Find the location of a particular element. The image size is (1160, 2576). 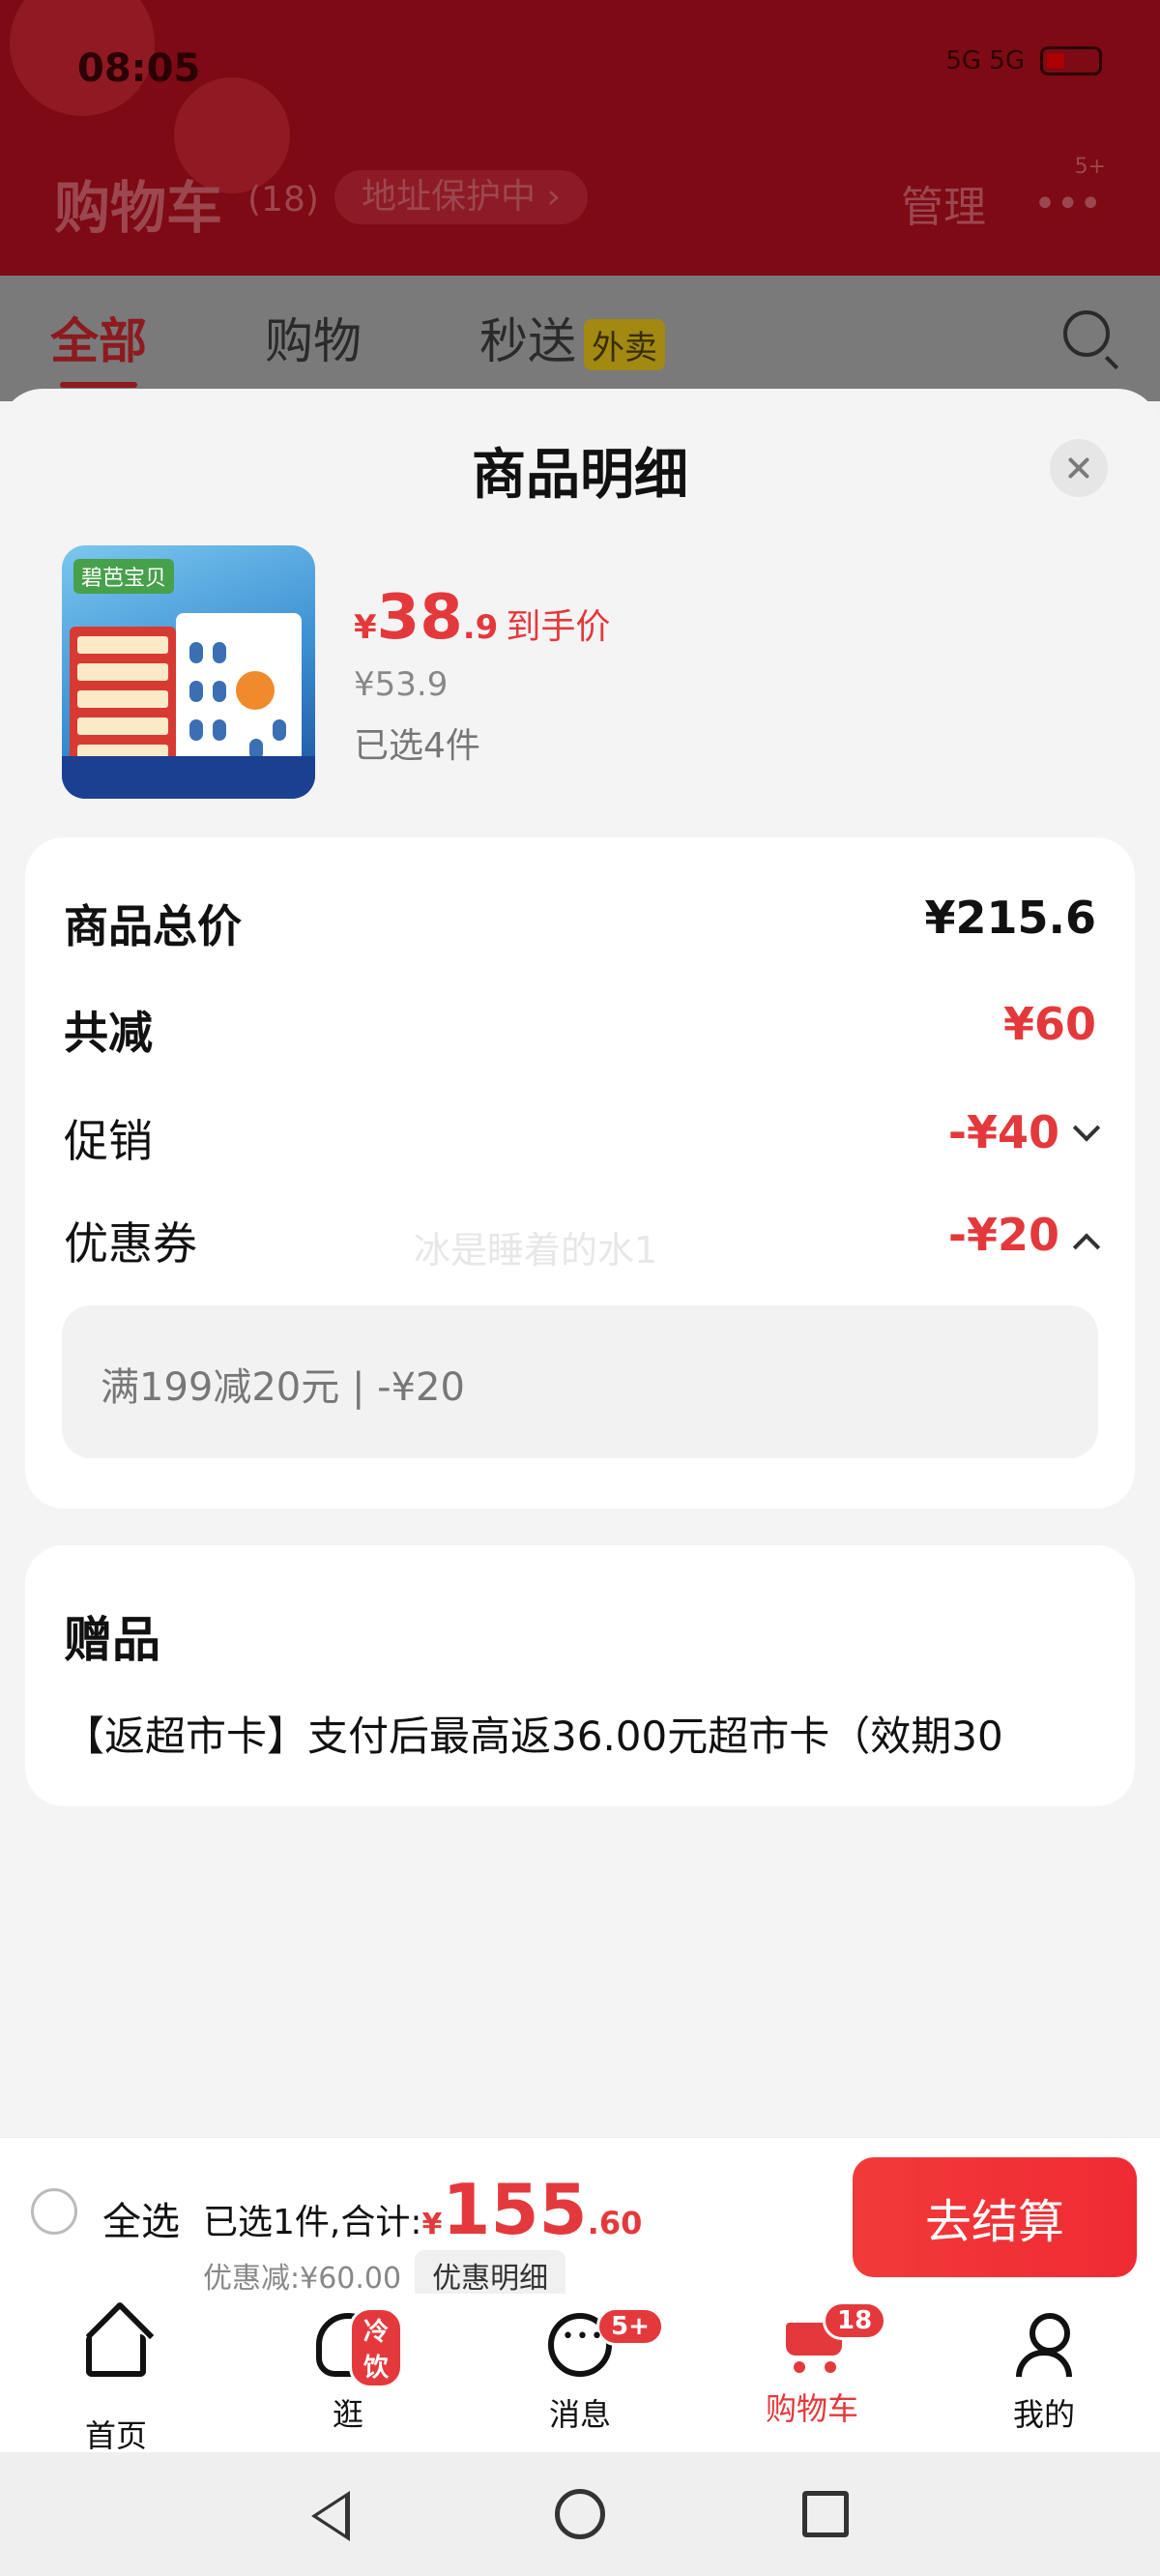

nav-cart-label: 购物车 is located at coordinates (812, 2408).